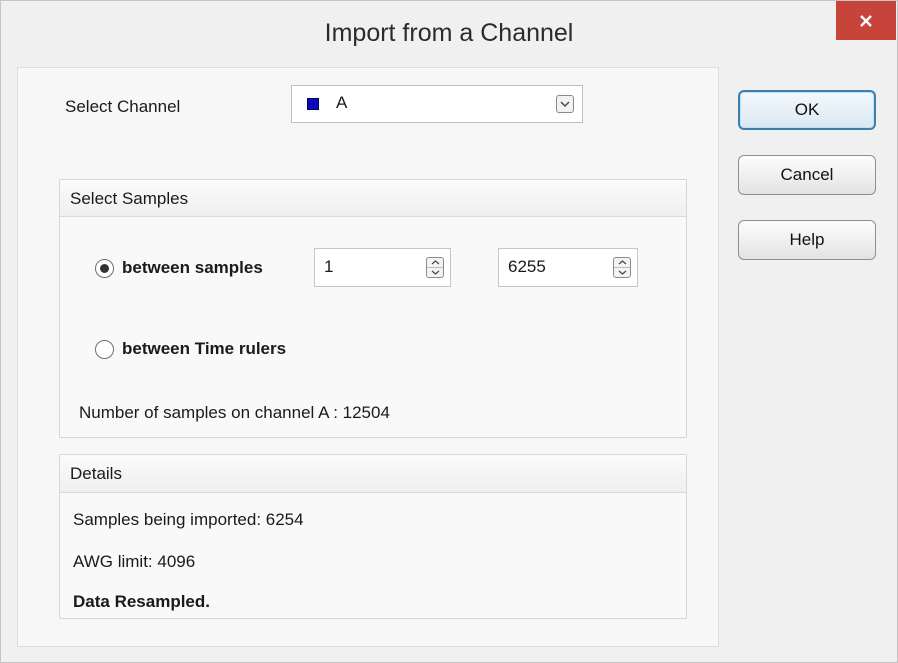 This screenshot has height=663, width=898. Describe the element at coordinates (807, 240) in the screenshot. I see `help-button: Help` at that location.